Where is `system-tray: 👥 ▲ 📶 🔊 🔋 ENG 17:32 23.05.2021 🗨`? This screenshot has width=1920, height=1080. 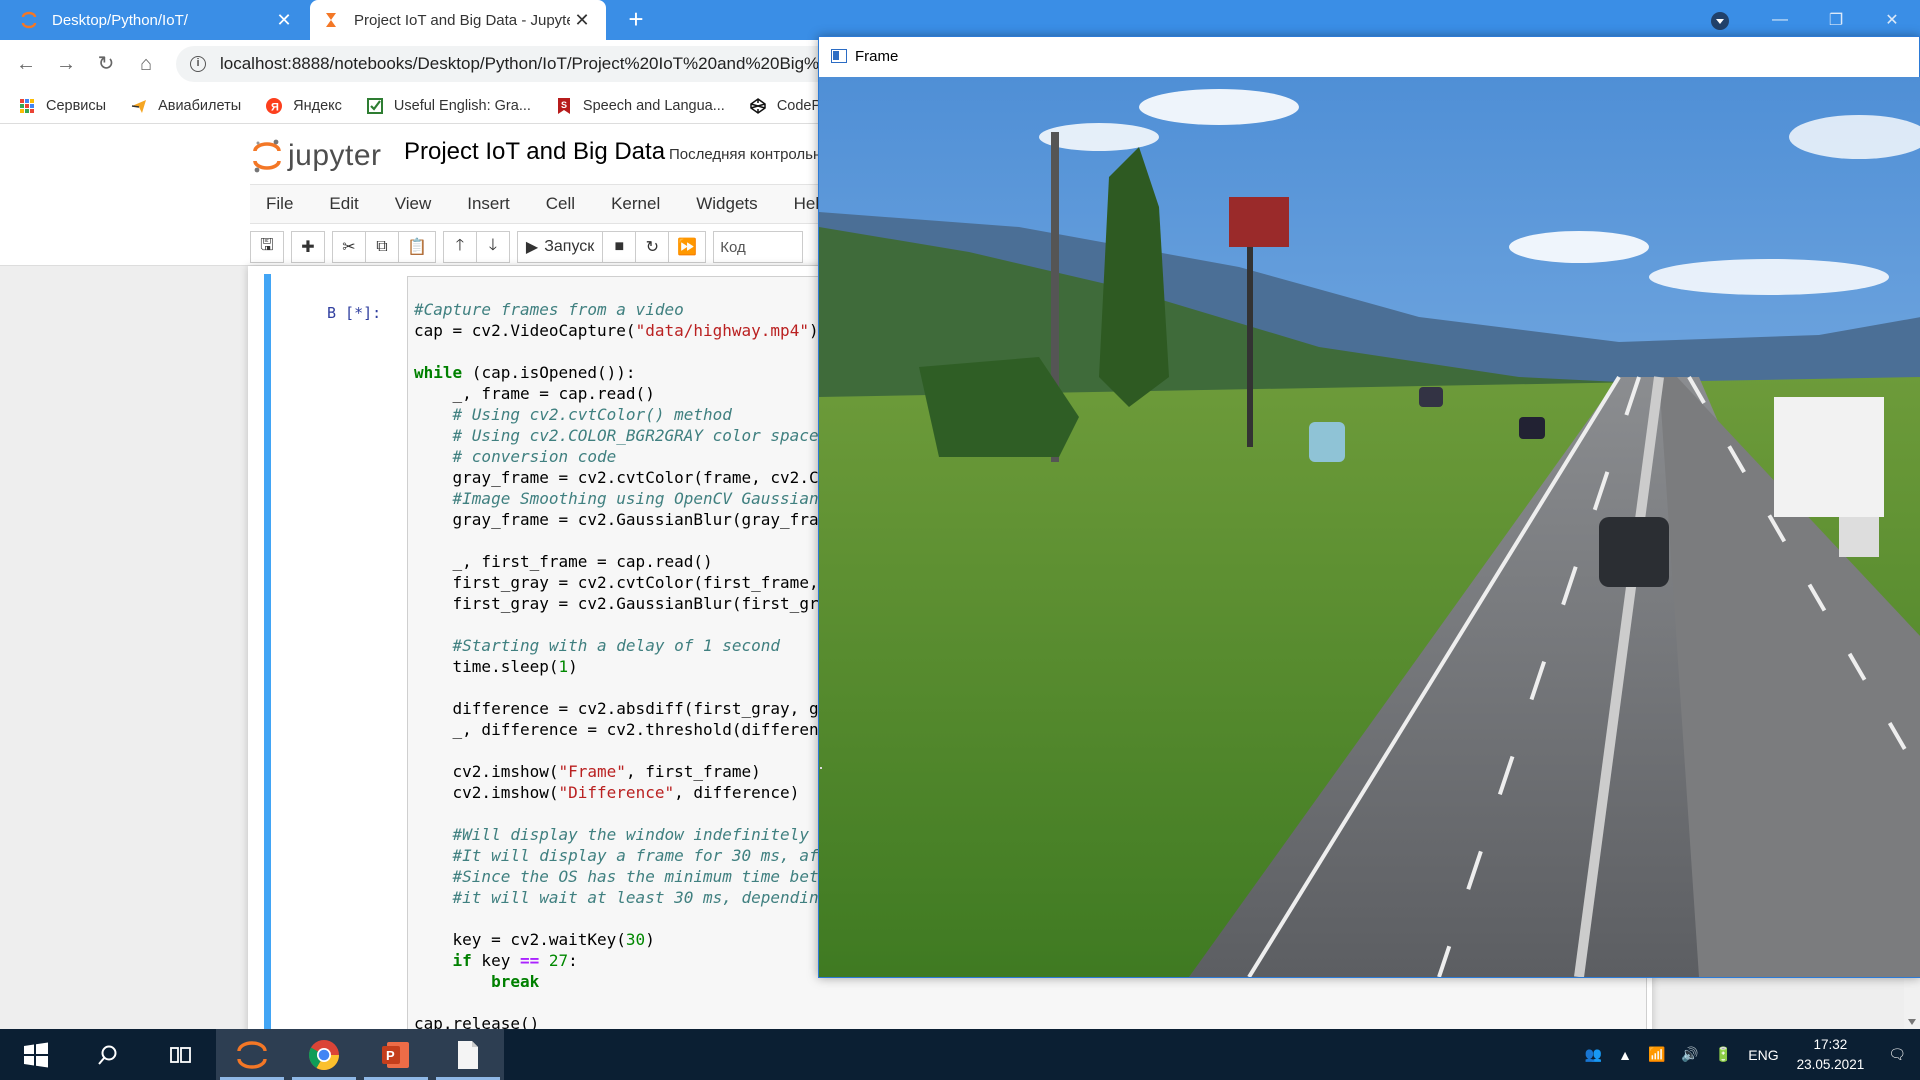 system-tray: 👥 ▲ 📶 🔊 🔋 ENG 17:32 23.05.2021 🗨 is located at coordinates (1748, 1054).